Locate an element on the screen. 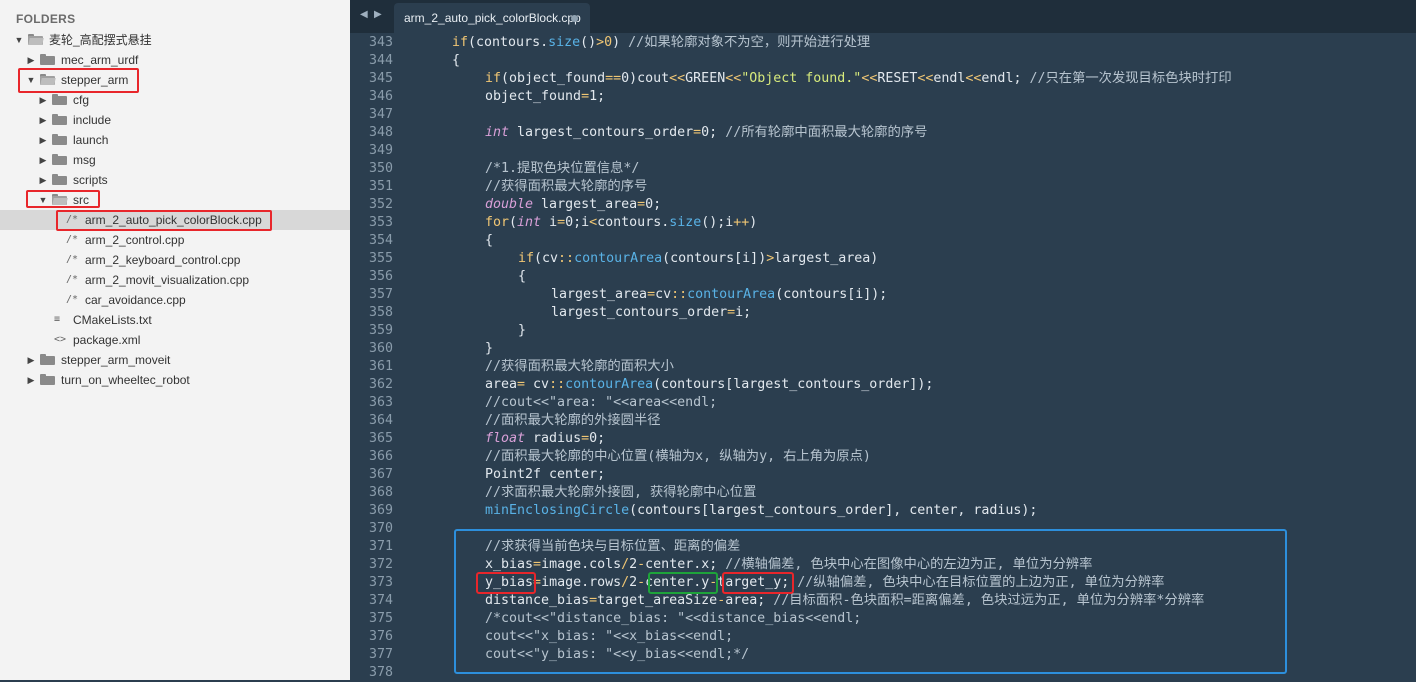  code-token: ();i is located at coordinates (717, 222).